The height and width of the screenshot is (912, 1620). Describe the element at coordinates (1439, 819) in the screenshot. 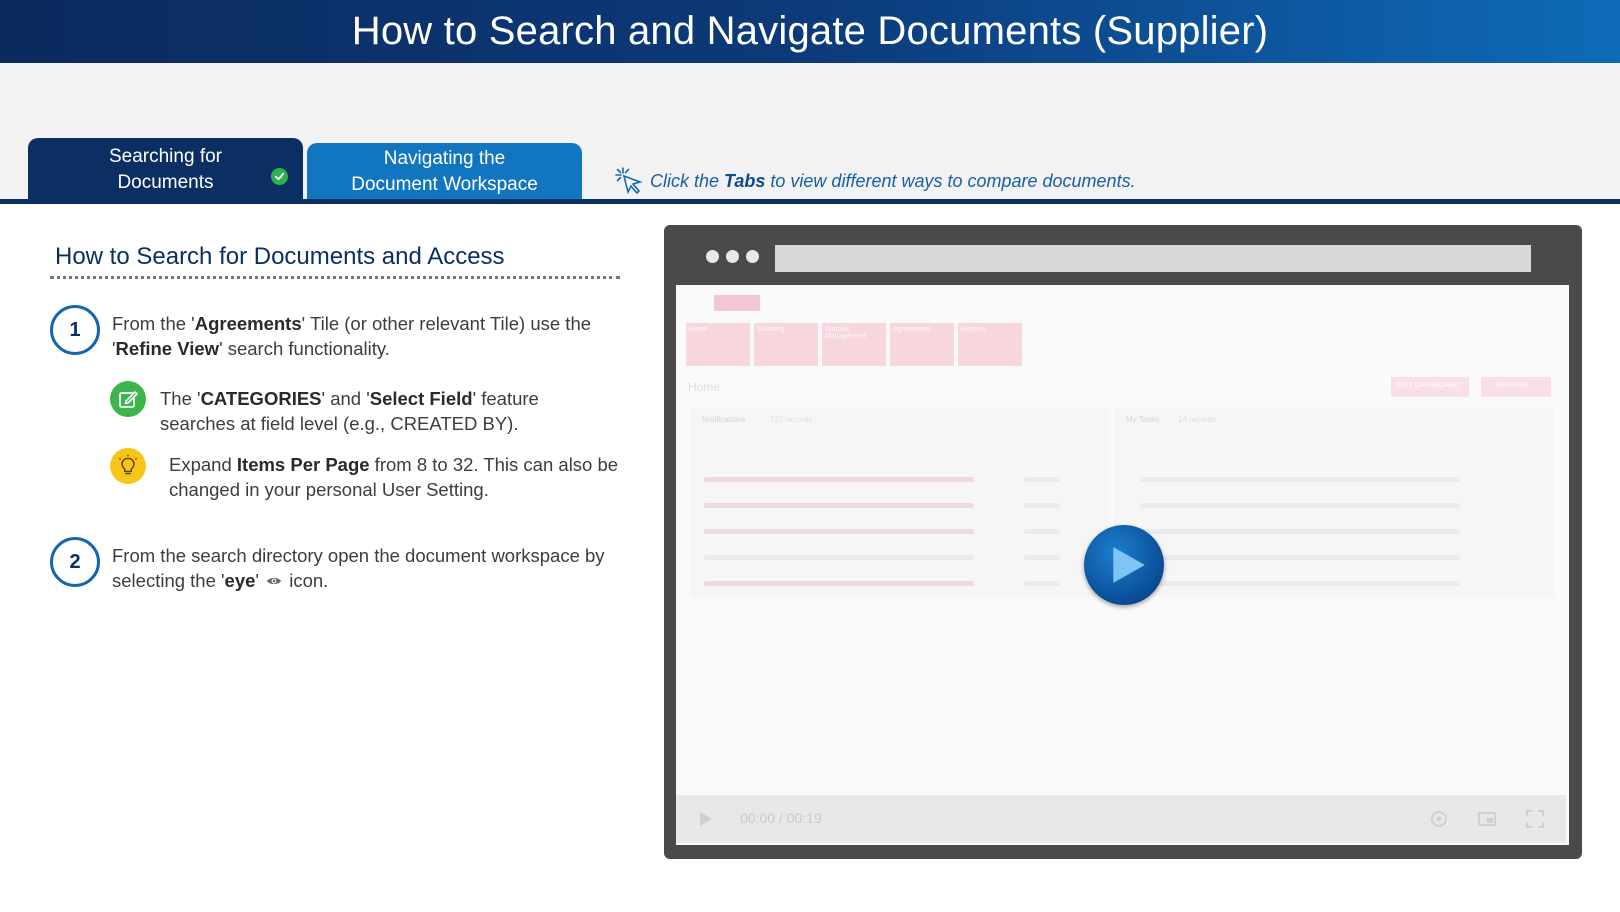

I see `settings-icon` at that location.